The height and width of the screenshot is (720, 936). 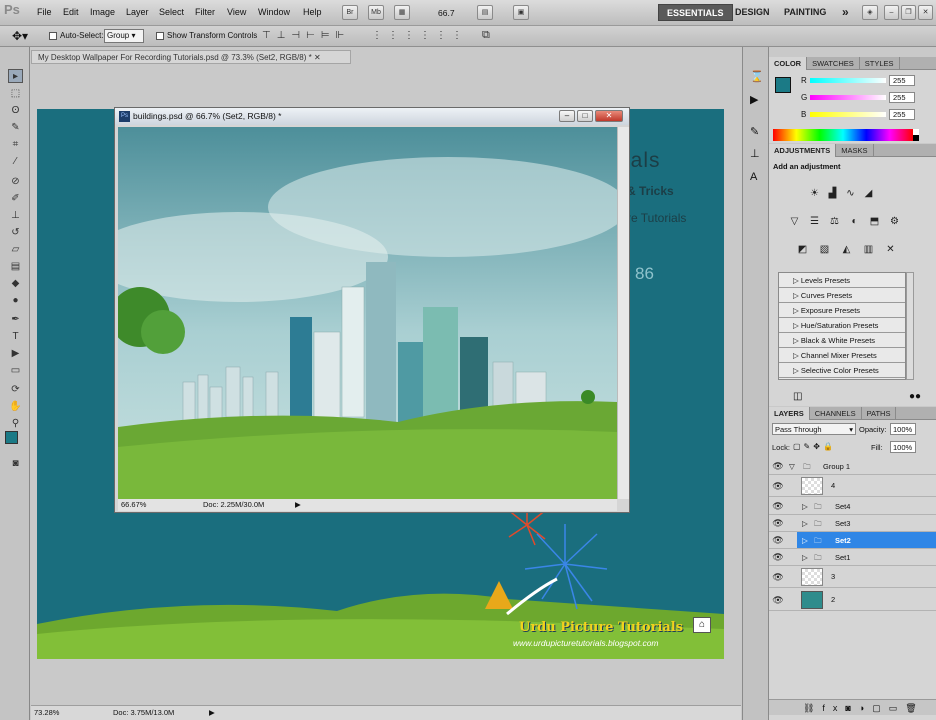 What do you see at coordinates (486, 35) in the screenshot?
I see `auto-align-icon: ⧉` at bounding box center [486, 35].